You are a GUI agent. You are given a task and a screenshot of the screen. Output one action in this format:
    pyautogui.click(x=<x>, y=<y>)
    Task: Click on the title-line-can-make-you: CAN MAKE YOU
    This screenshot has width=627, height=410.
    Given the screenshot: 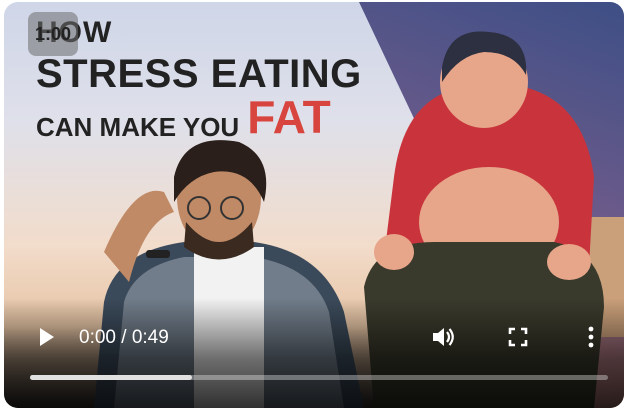 What is the action you would take?
    pyautogui.click(x=138, y=127)
    